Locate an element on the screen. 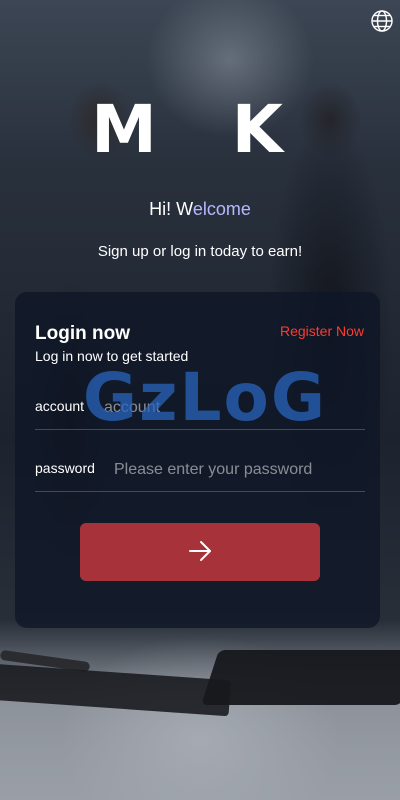 This screenshot has height=800, width=400. account-field-row: account is located at coordinates (200, 410).